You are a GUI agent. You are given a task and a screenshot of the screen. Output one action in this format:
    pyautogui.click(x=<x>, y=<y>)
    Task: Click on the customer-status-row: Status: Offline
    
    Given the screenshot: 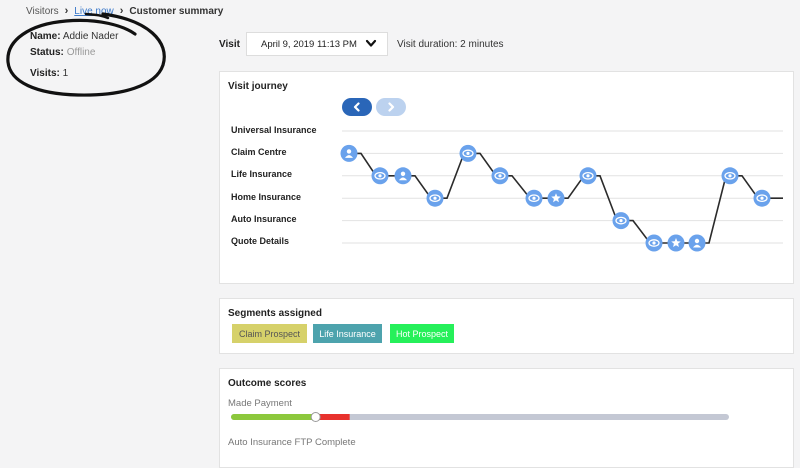 What is the action you would take?
    pyautogui.click(x=62, y=52)
    